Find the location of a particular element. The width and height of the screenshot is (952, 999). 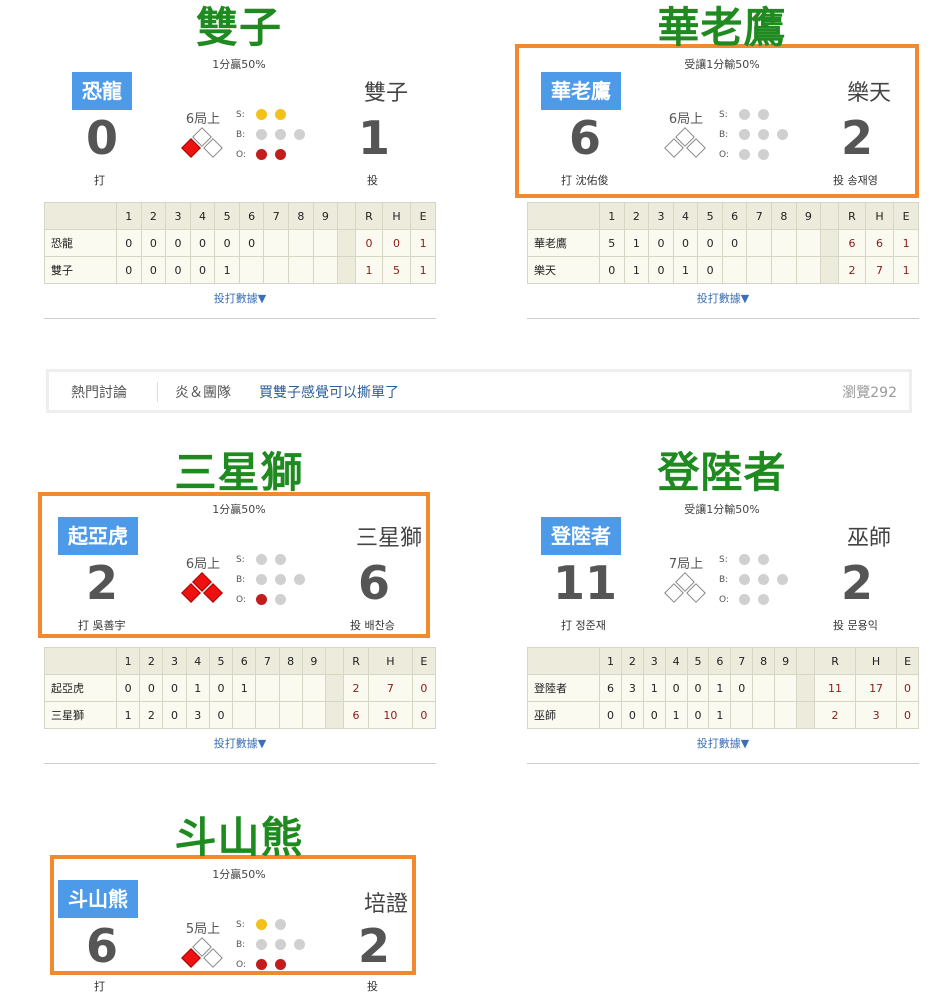

topic-link: 買雙子感覺可以撕單了 is located at coordinates (329, 392).